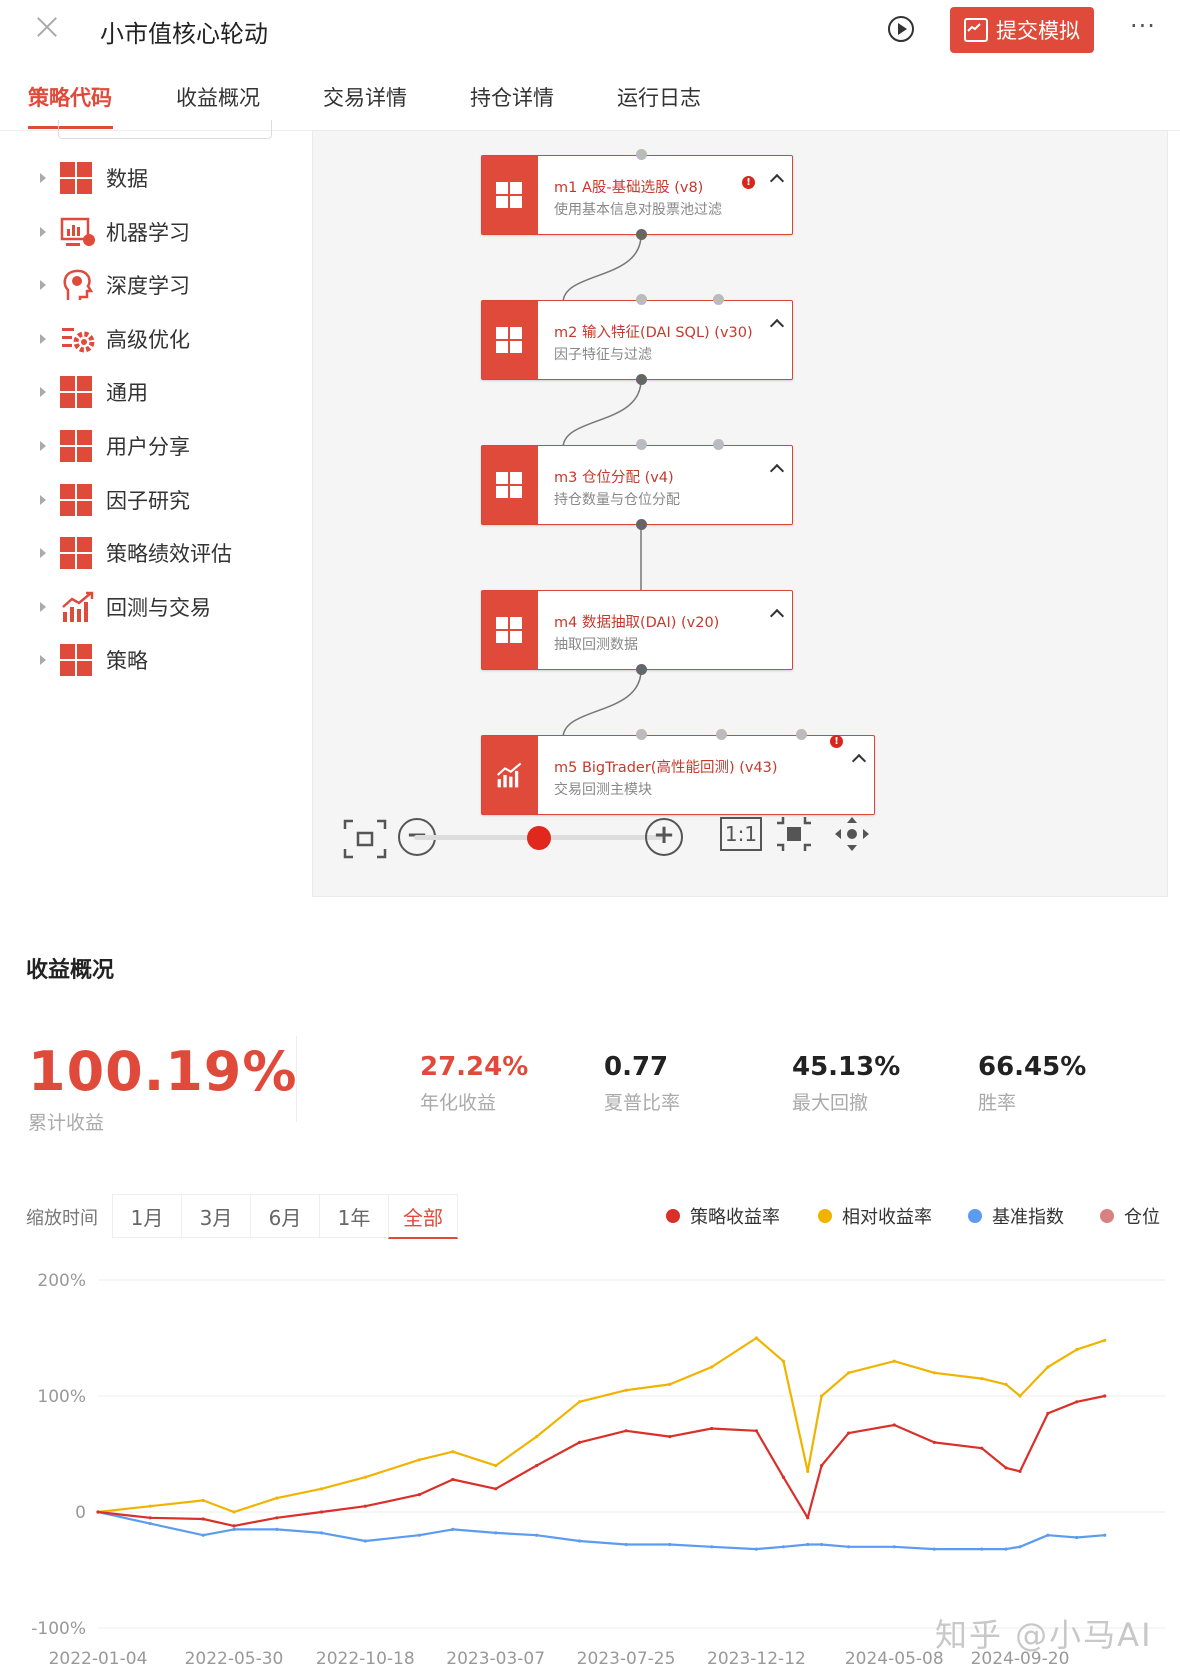  What do you see at coordinates (115, 232) in the screenshot?
I see `sidebar-item: 机器学习` at bounding box center [115, 232].